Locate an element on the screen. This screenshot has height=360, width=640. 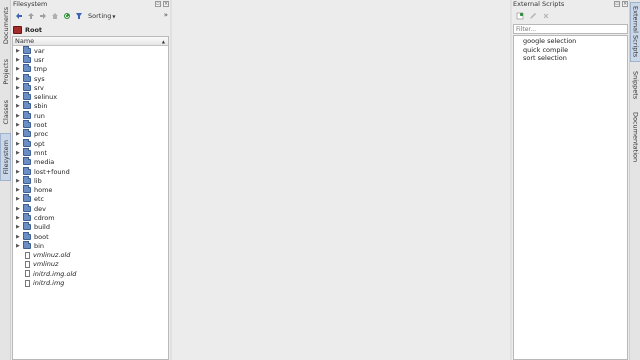
tree-row-folder: ▶ boot is located at coordinates (90, 236).